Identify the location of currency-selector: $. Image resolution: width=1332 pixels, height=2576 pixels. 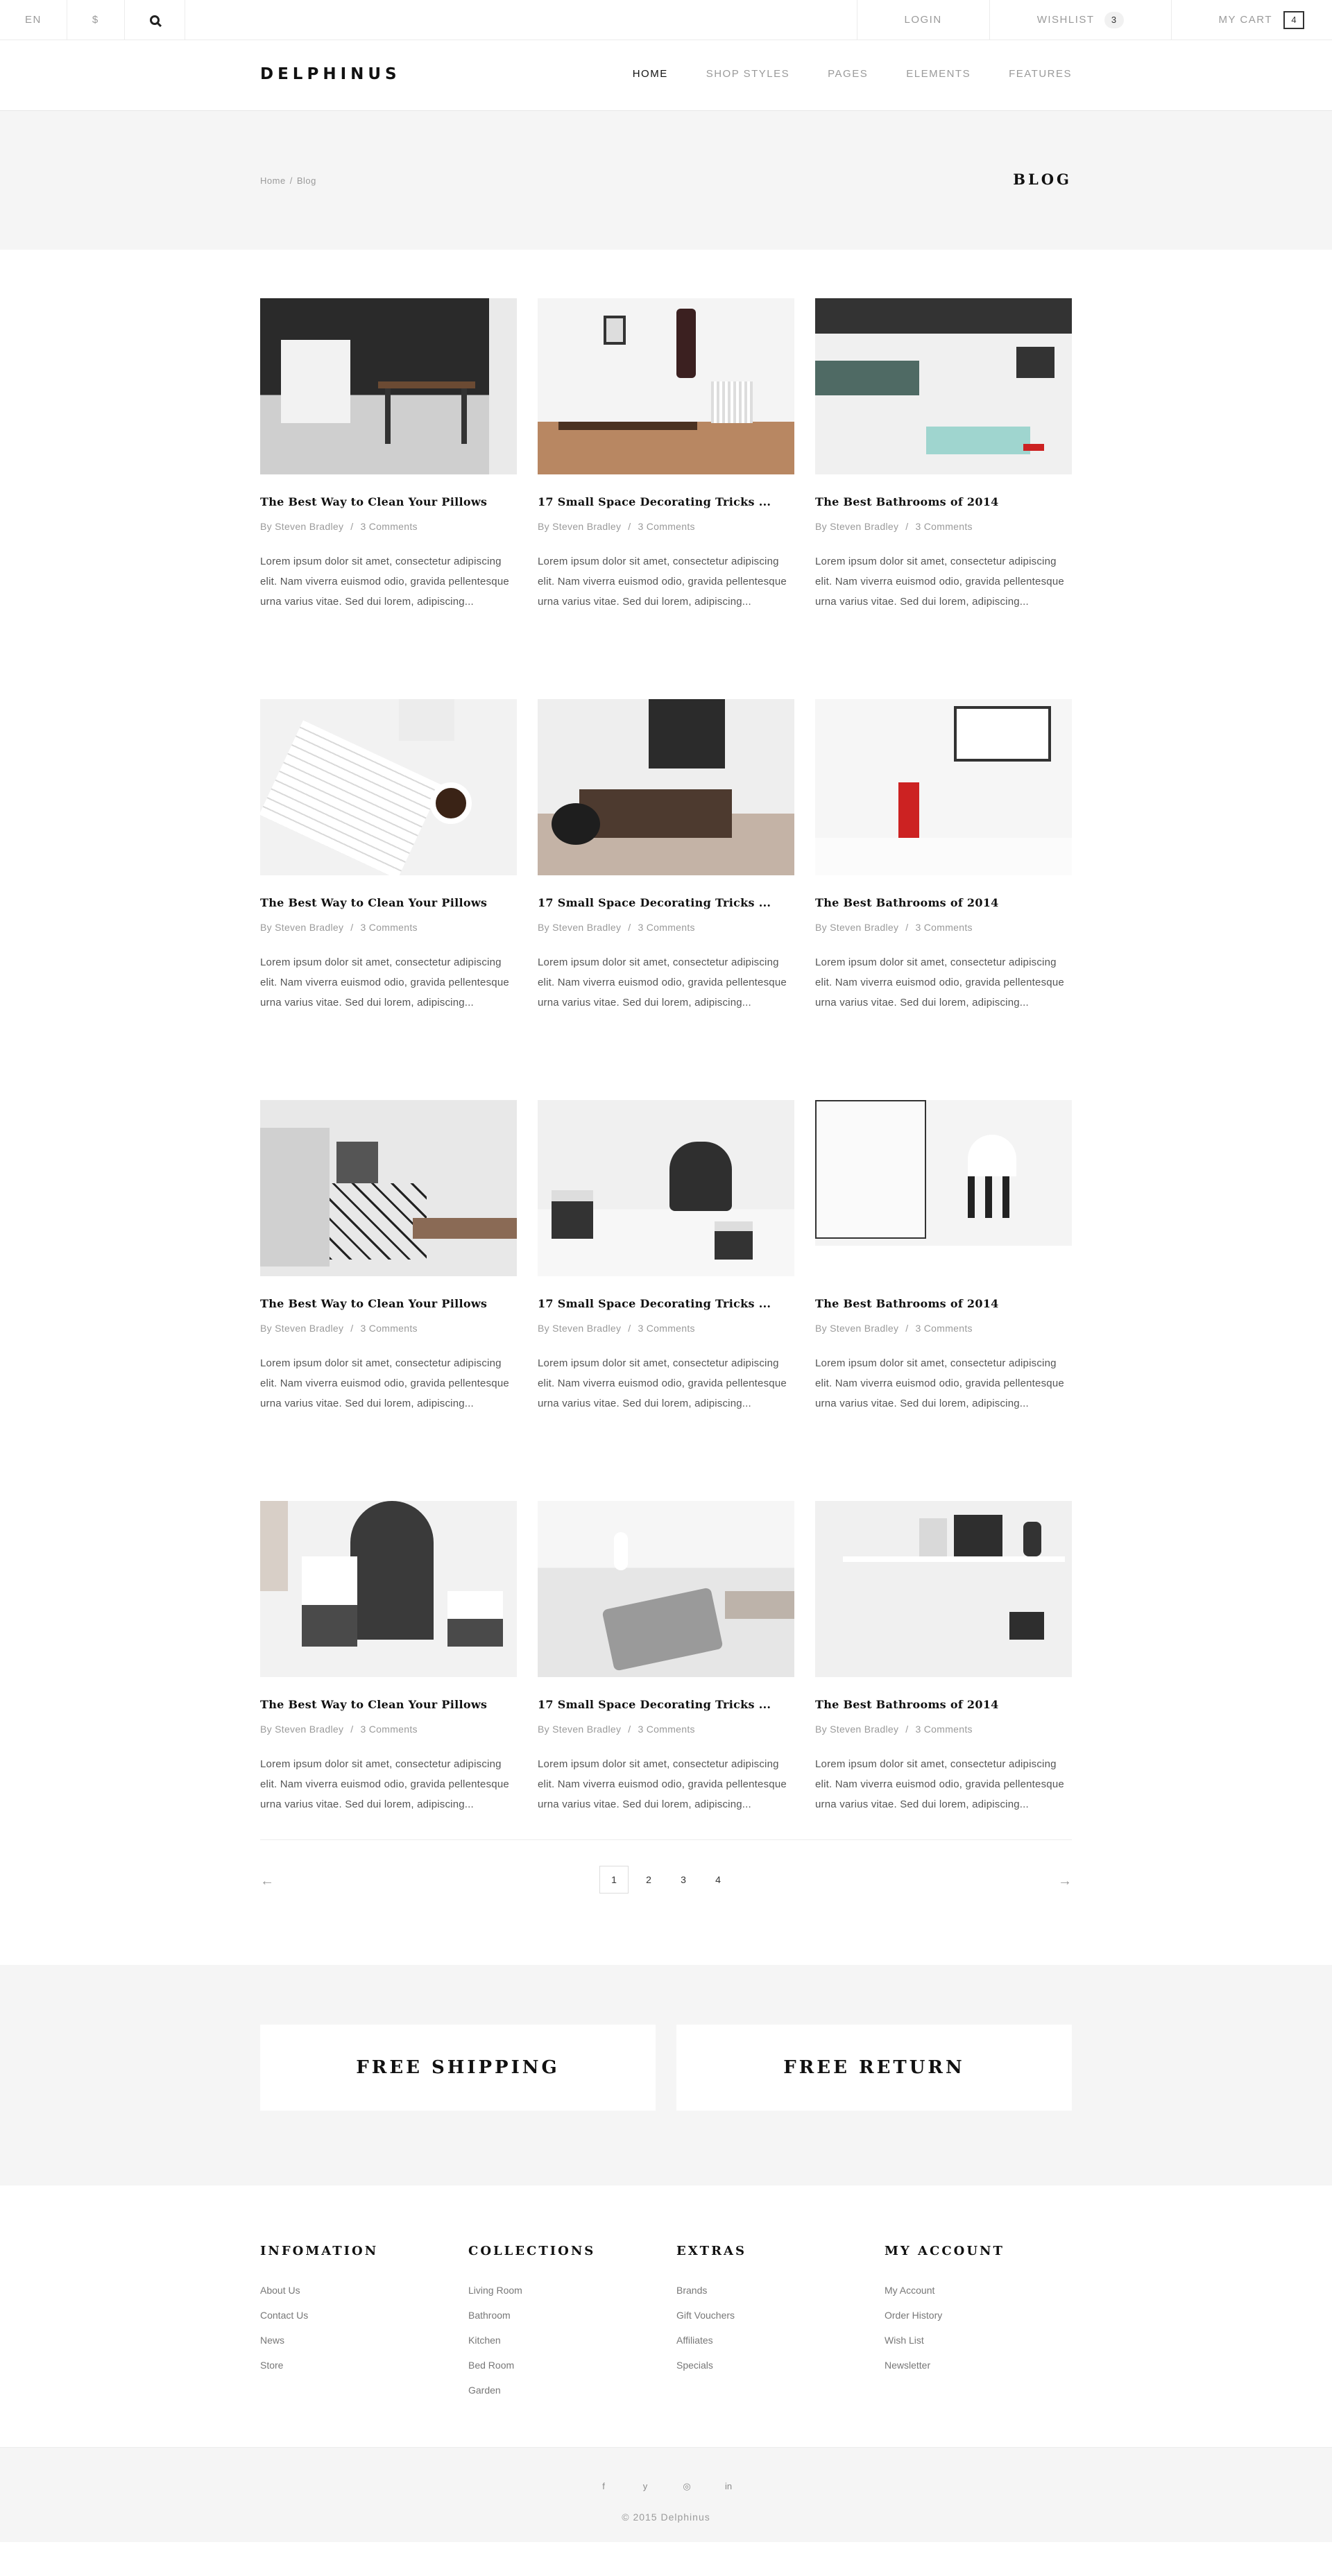
(96, 20).